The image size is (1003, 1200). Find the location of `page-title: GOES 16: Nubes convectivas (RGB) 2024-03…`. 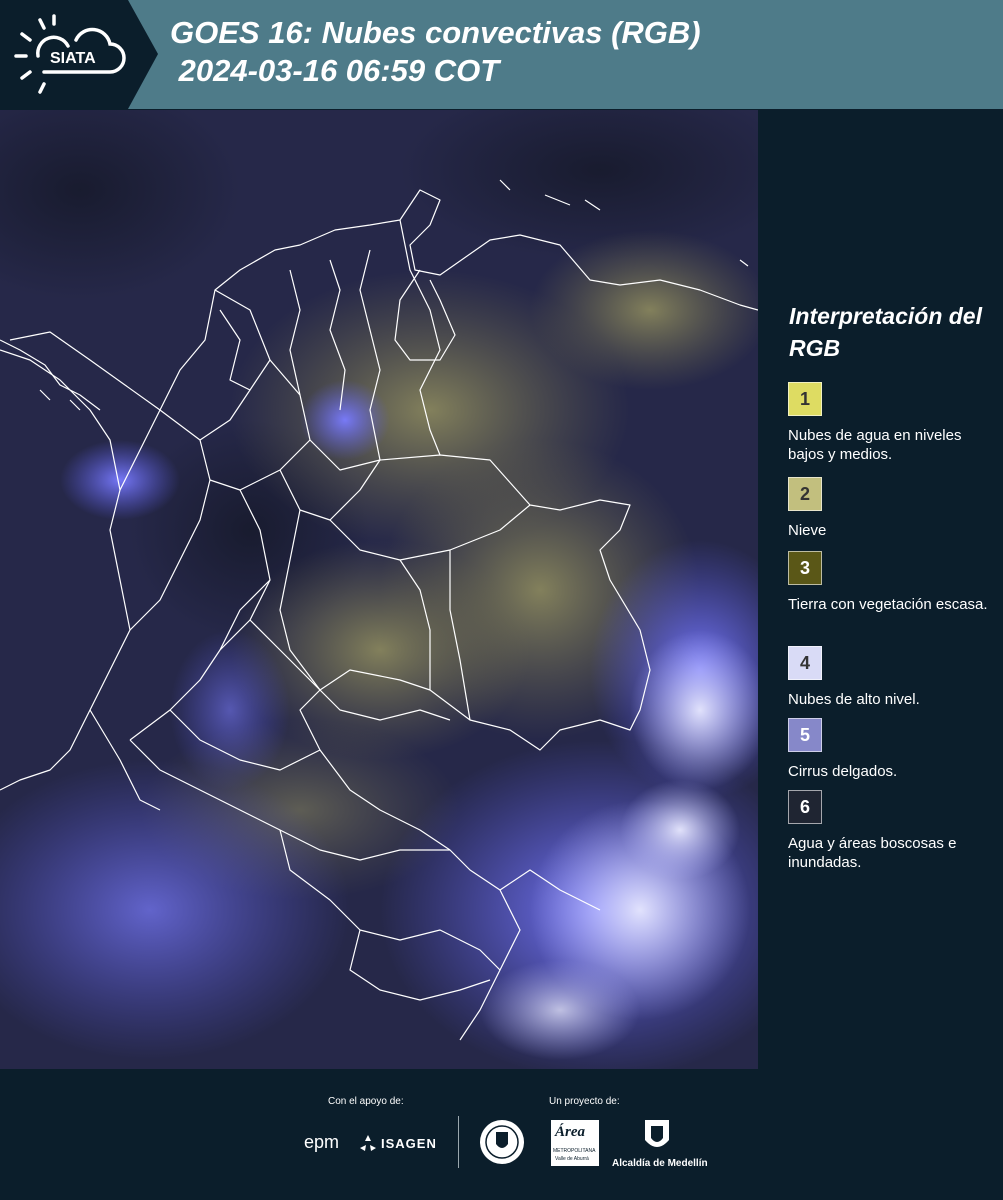

page-title: GOES 16: Nubes convectivas (RGB) 2024-03… is located at coordinates (435, 52).